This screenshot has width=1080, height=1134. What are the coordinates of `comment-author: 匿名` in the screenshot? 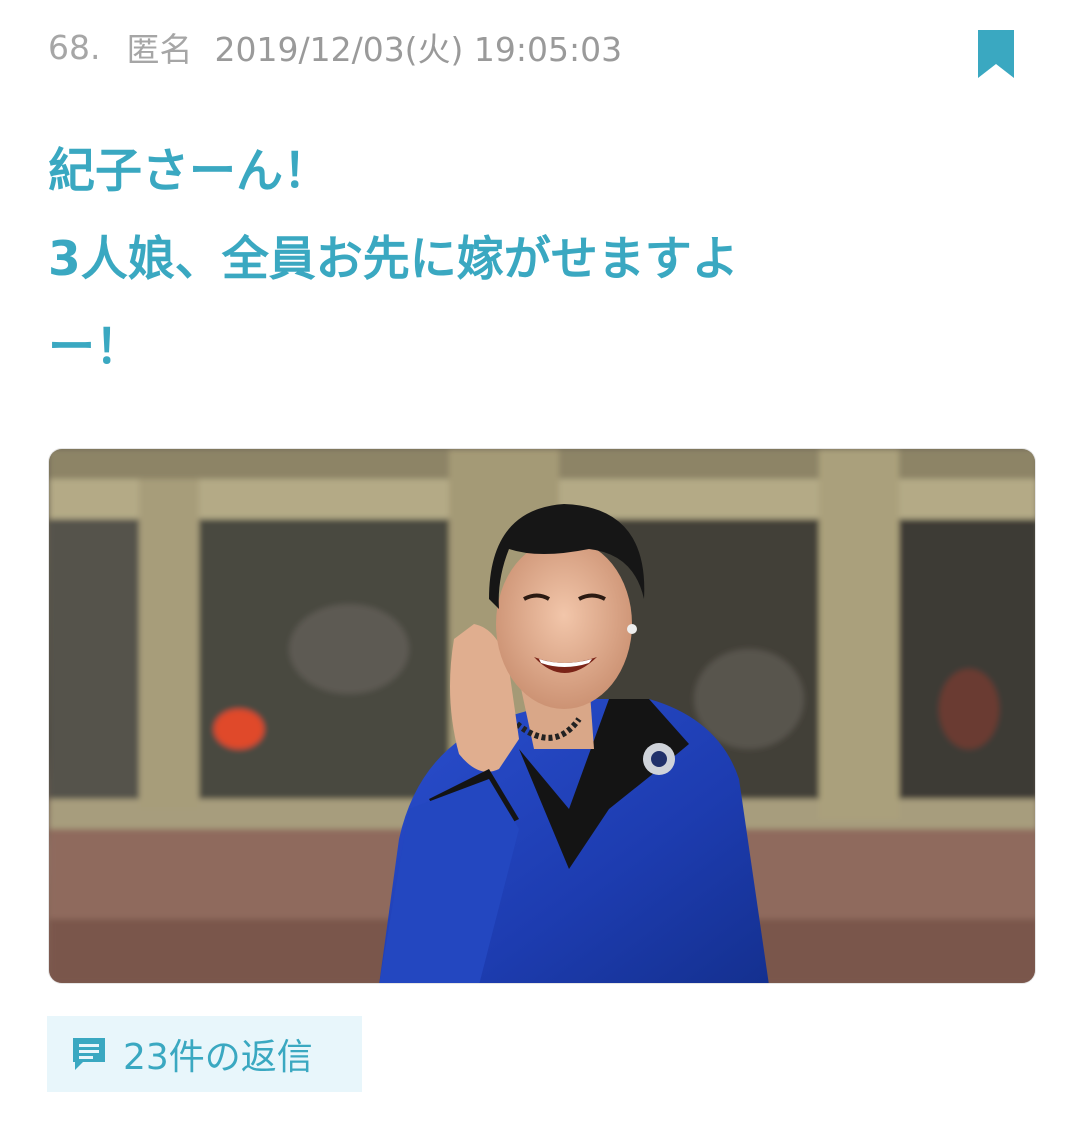 It's located at (159, 49).